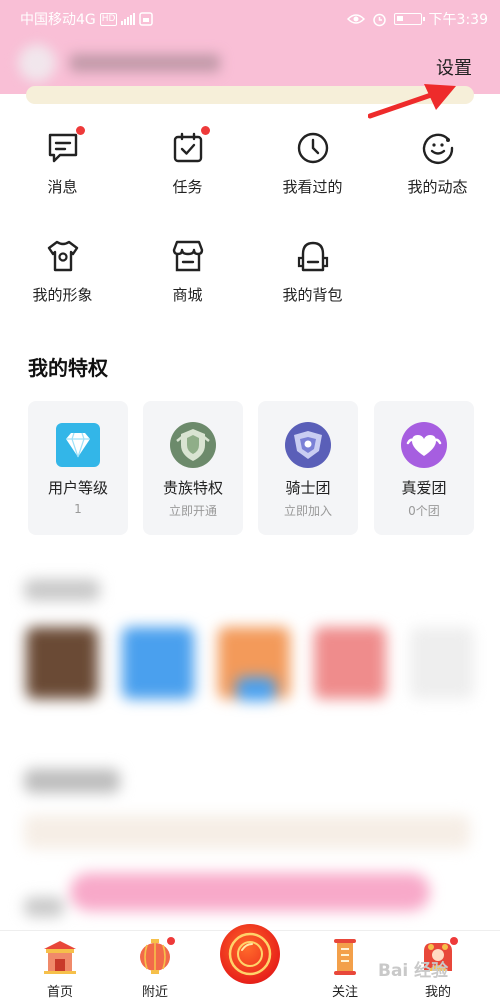 This screenshot has height=1000, width=500. I want to click on nav-label: 首页, so click(59, 992).